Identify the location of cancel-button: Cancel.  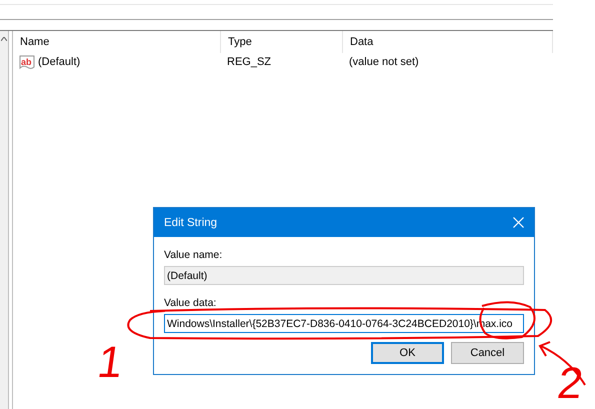
(487, 353).